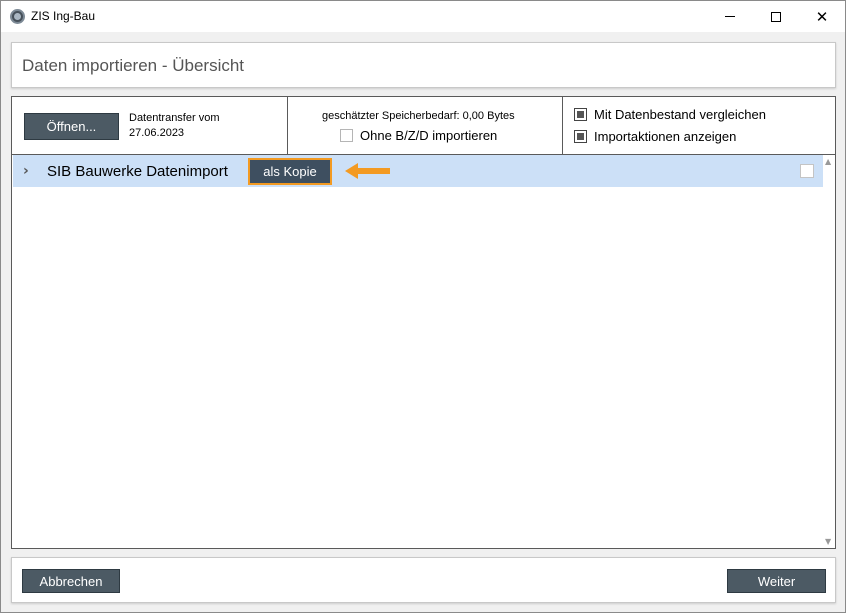  What do you see at coordinates (346, 135) in the screenshot?
I see `without-bzd-checkbox` at bounding box center [346, 135].